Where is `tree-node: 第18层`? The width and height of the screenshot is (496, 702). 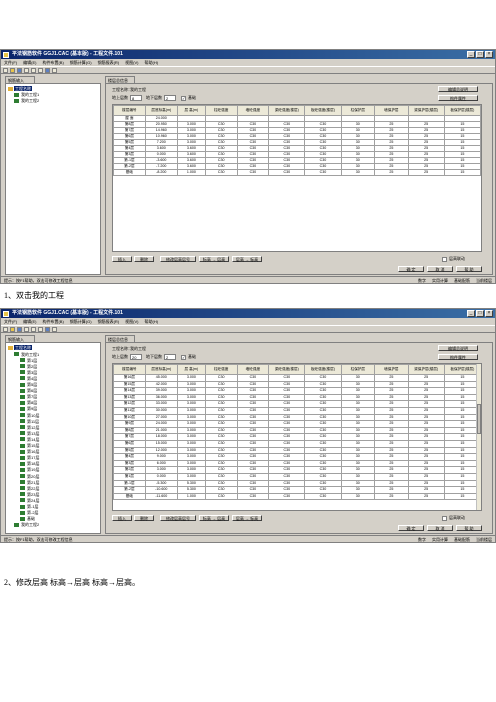
tree-node: 第18层 is located at coordinates (30, 463).